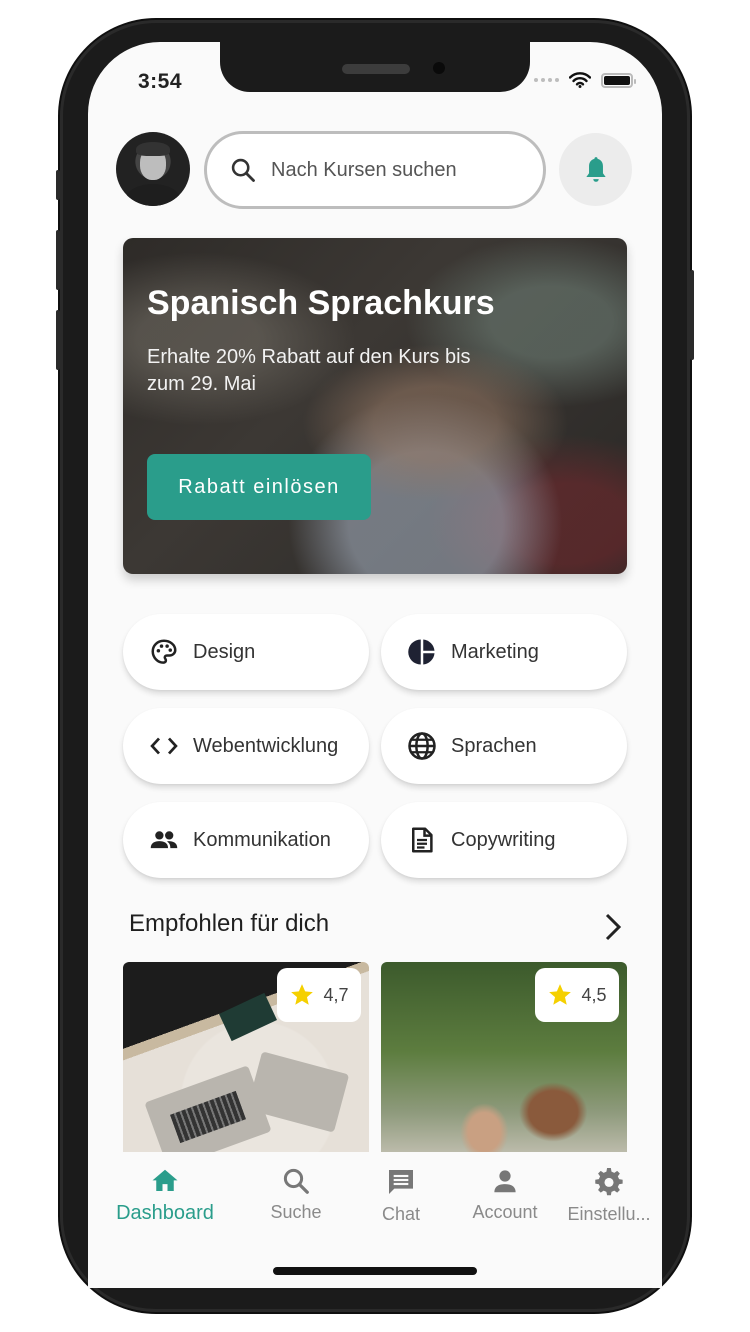 This screenshot has height=1332, width=750. I want to click on category-copywriting: Copywriting, so click(504, 840).